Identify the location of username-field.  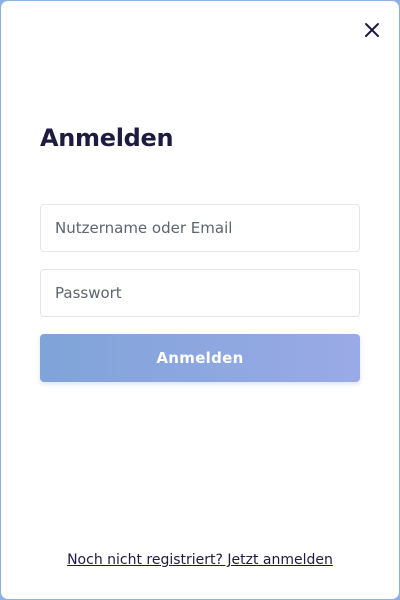
(200, 228).